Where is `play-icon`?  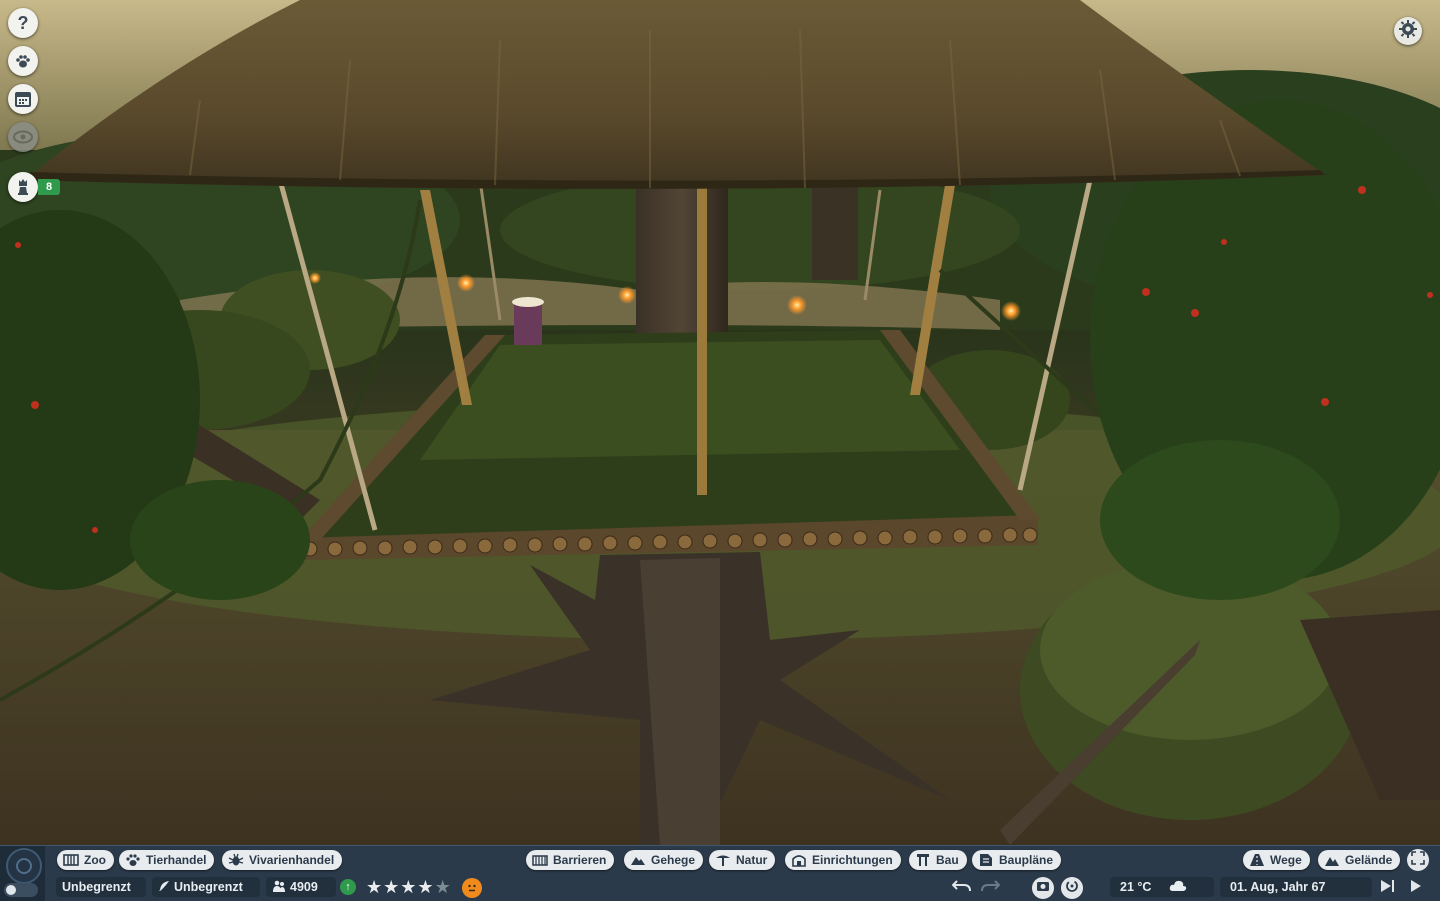
play-icon is located at coordinates (1387, 888).